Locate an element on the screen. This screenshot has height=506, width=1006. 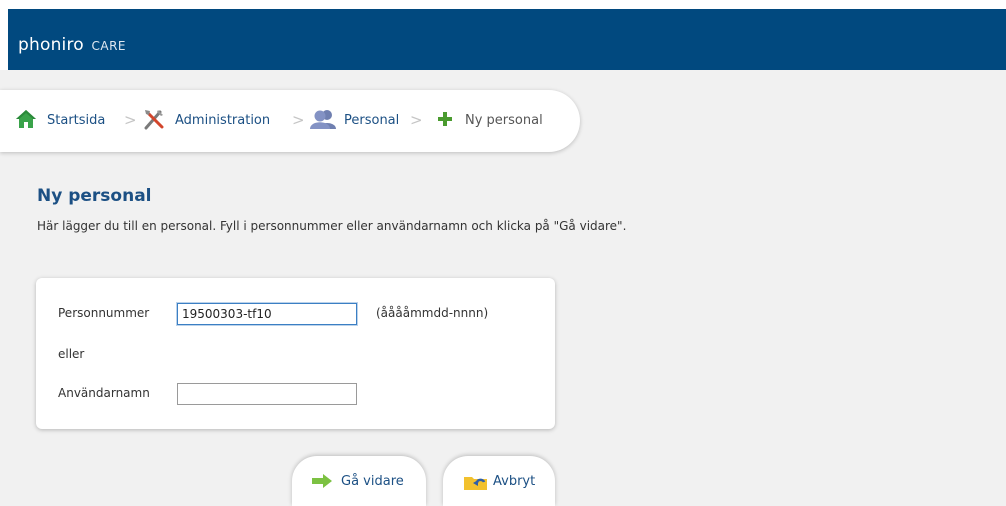
brand-logo: phoniro CARE is located at coordinates (72, 45).